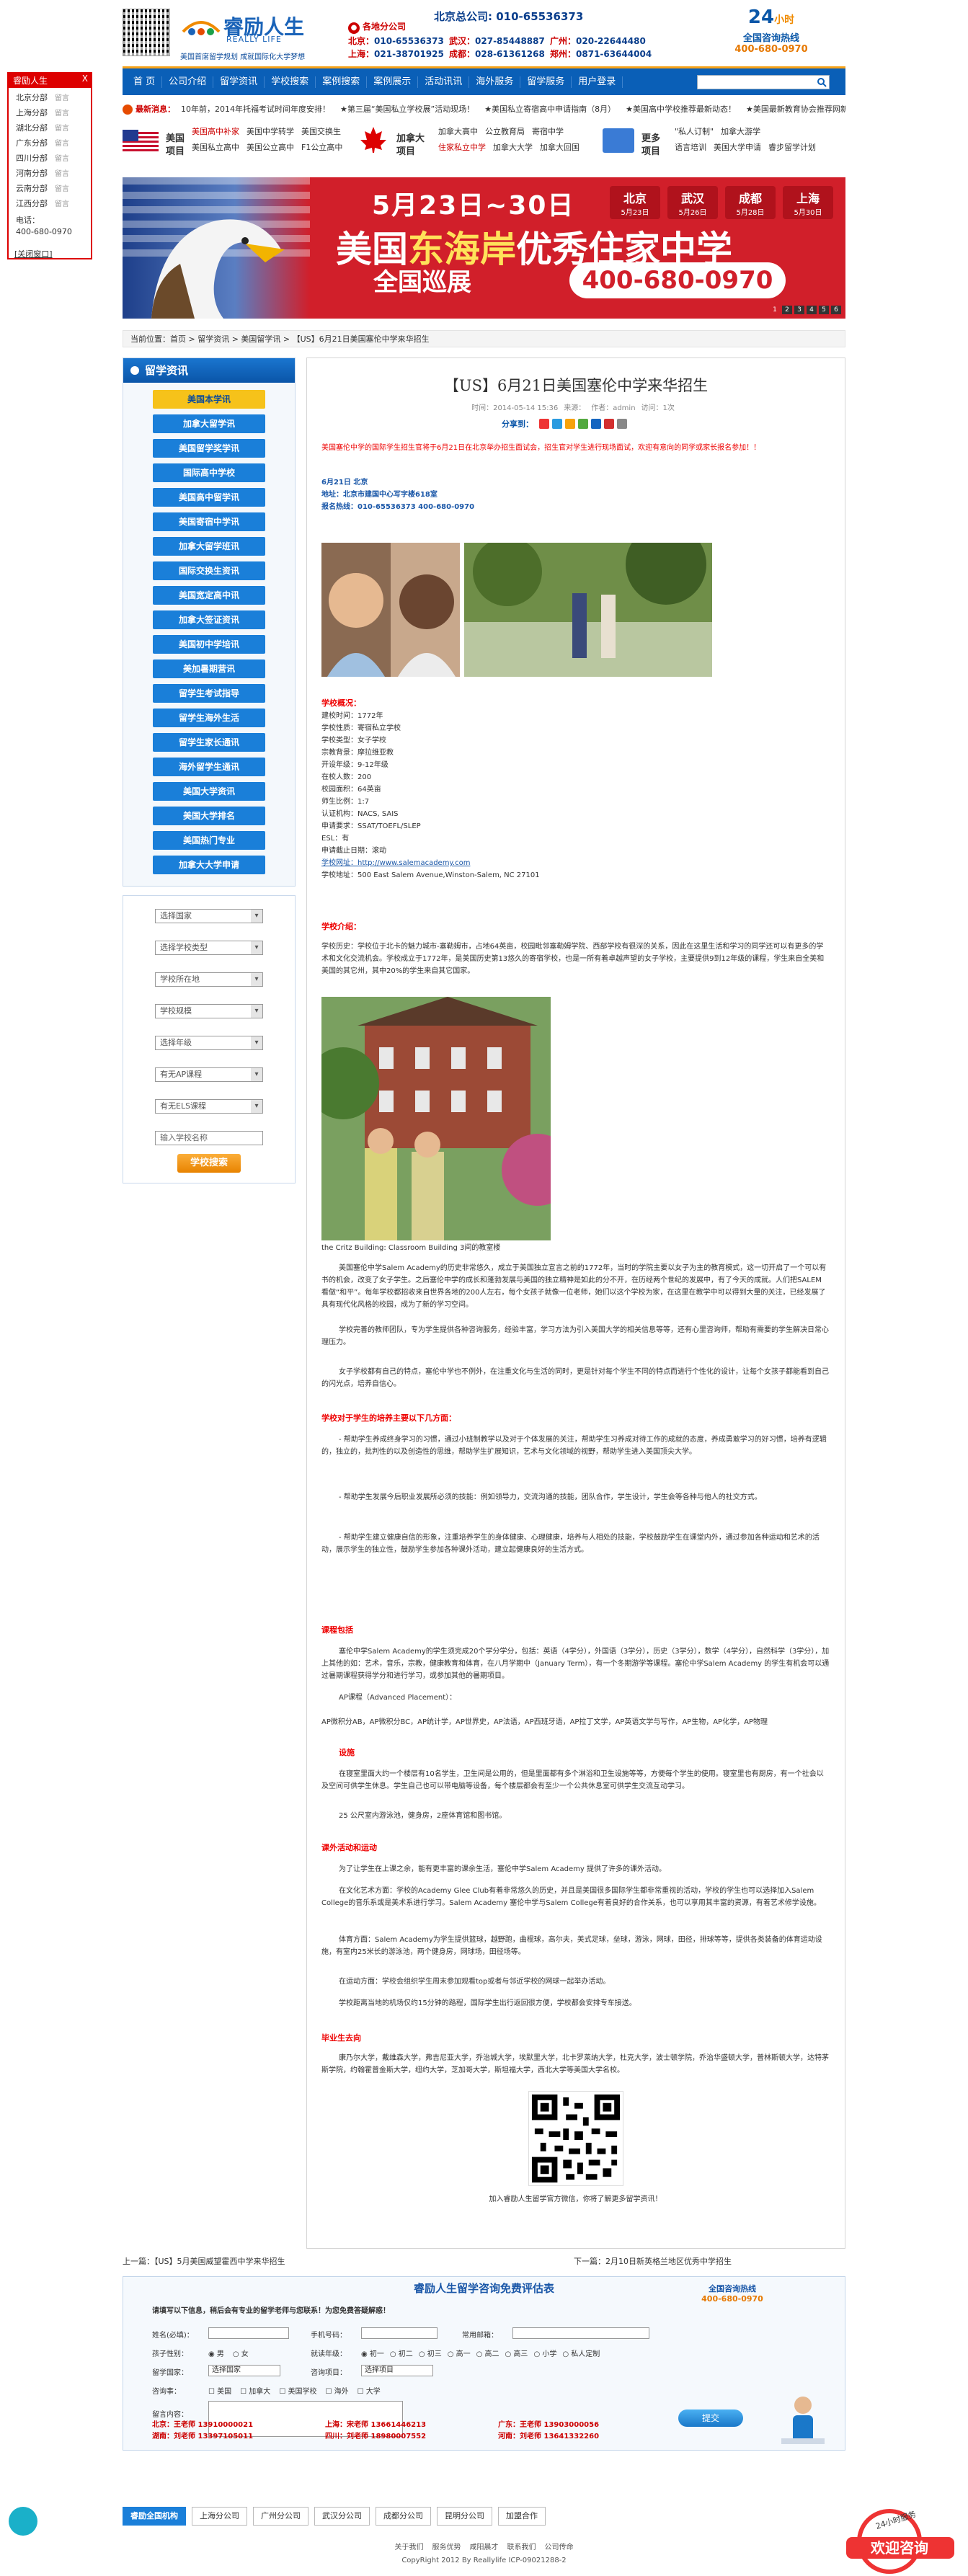 The width and height of the screenshot is (968, 2576). I want to click on grade-radio: ○ 高一, so click(460, 2354).